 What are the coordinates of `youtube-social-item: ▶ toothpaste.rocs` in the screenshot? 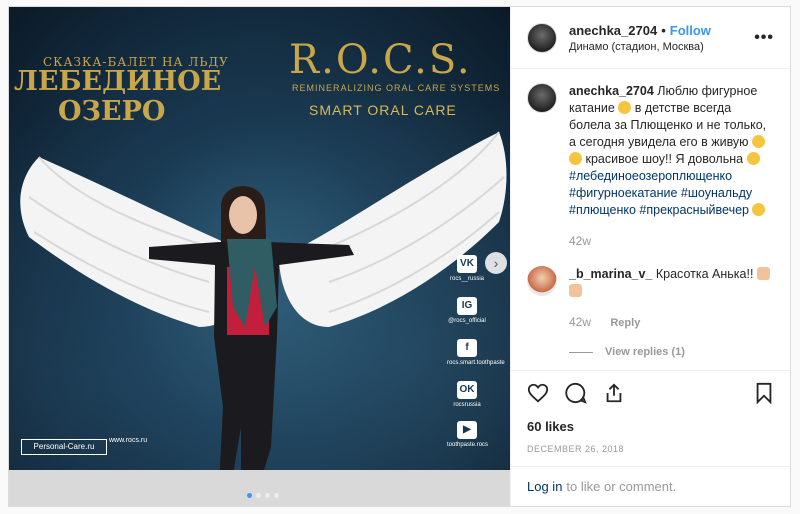 It's located at (467, 434).